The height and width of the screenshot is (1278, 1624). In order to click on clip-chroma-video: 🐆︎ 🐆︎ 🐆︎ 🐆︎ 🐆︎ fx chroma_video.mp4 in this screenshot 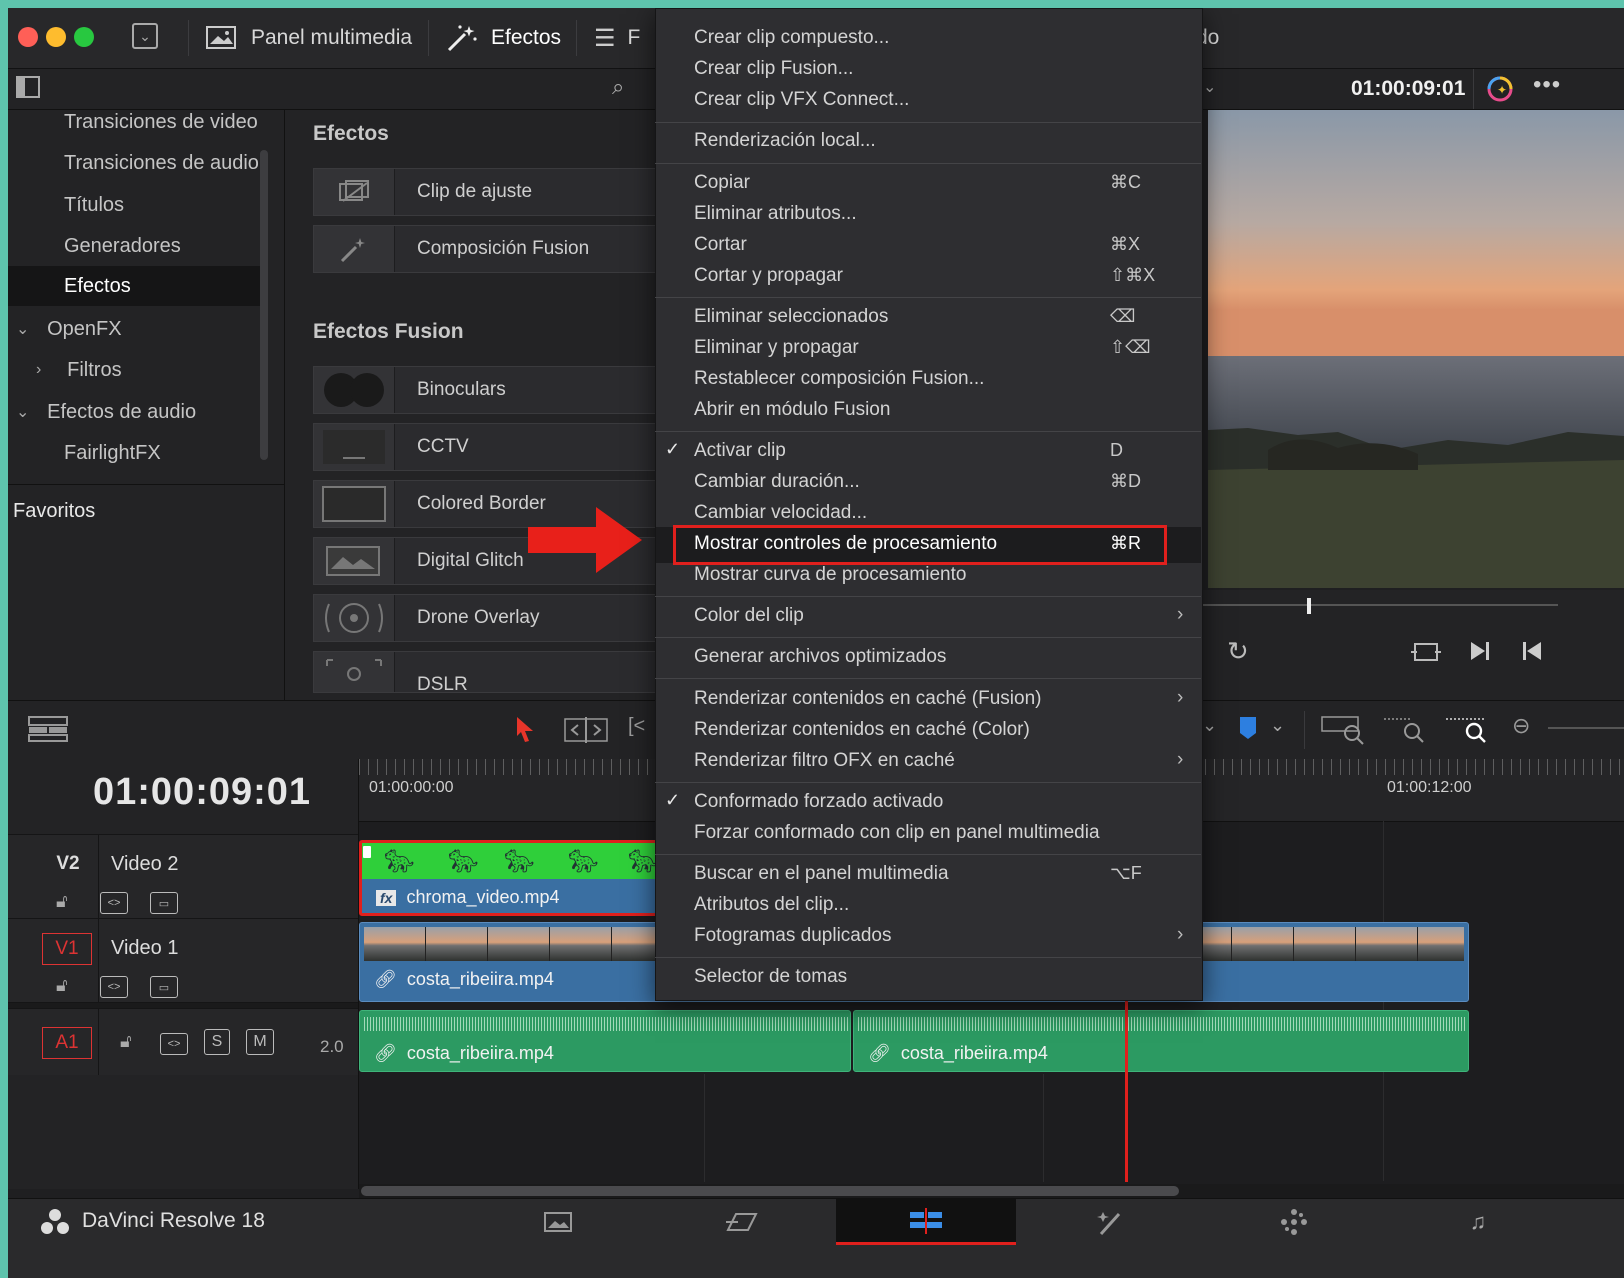, I will do `click(509, 878)`.